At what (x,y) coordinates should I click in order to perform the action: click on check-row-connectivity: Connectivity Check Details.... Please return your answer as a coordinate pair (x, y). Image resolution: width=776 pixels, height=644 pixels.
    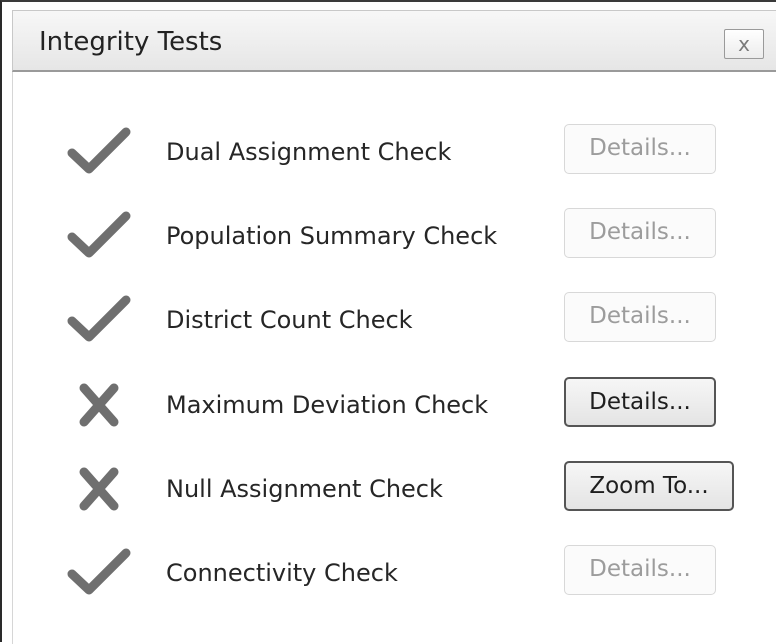
    Looking at the image, I should click on (394, 573).